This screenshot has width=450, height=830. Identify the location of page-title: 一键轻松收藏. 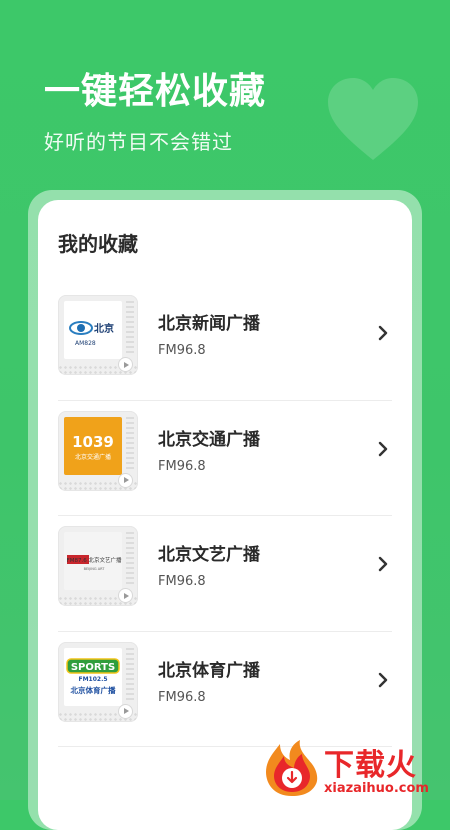
(155, 91).